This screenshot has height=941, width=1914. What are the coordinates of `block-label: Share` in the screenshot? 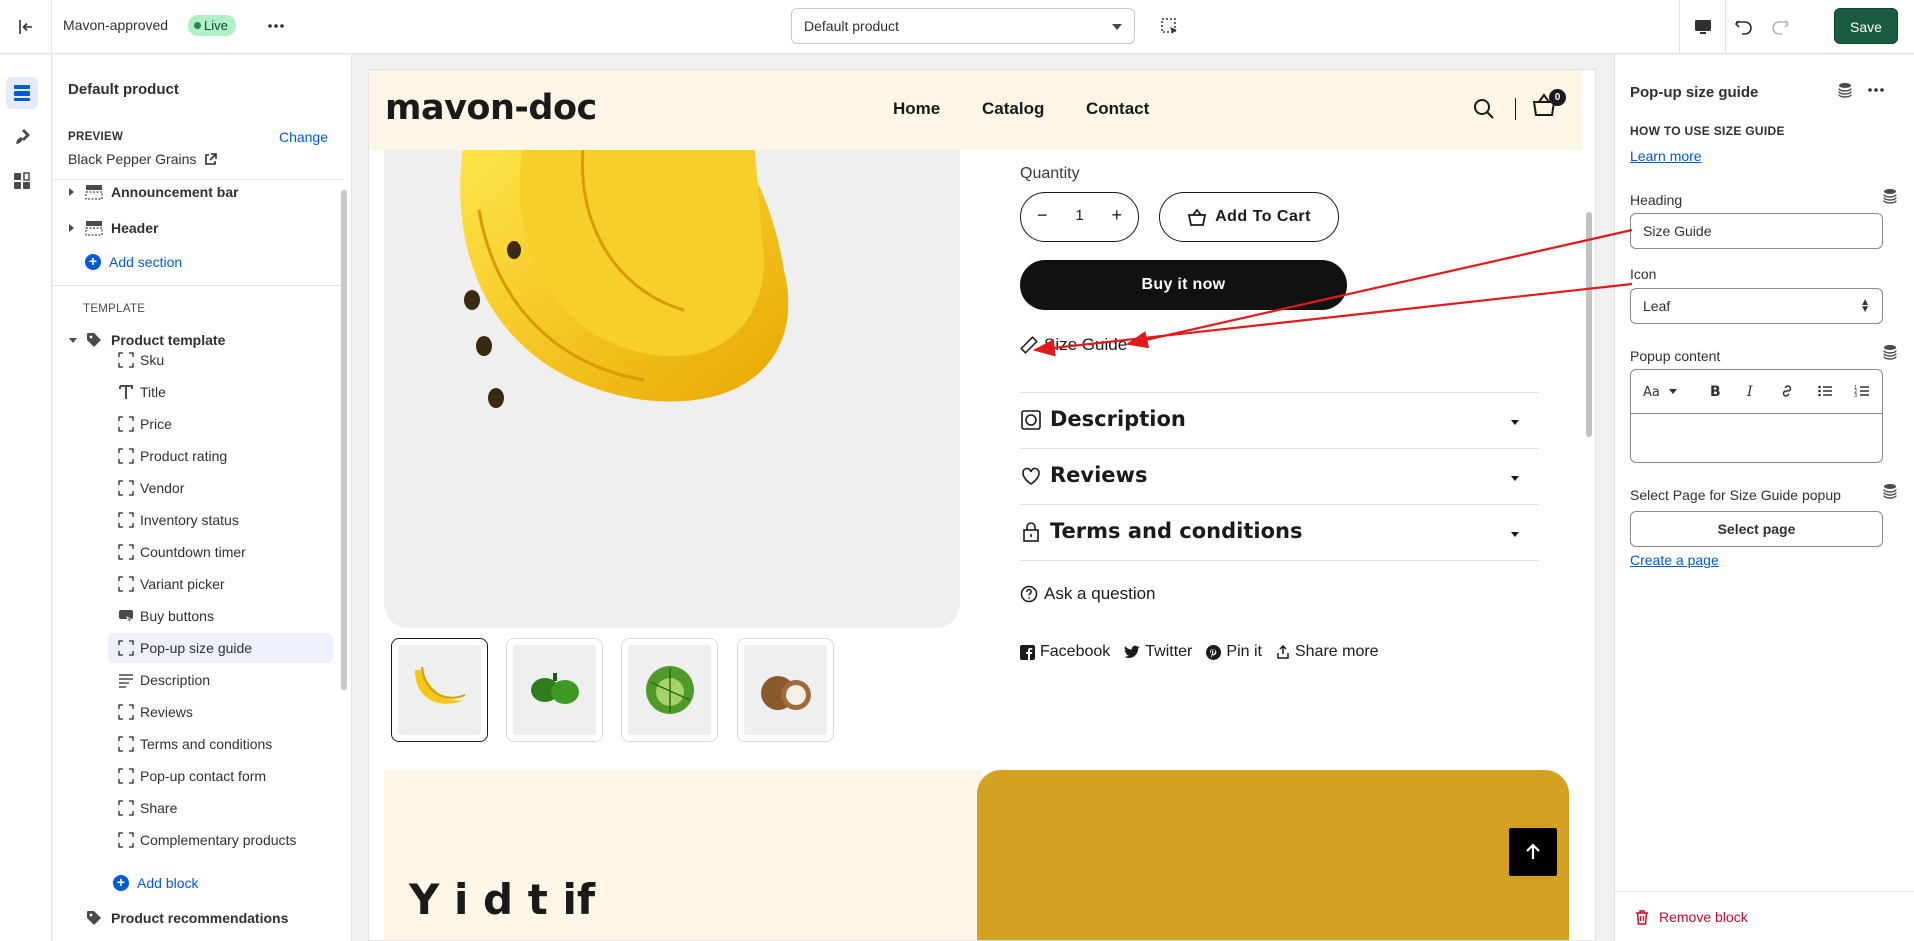 It's located at (159, 808).